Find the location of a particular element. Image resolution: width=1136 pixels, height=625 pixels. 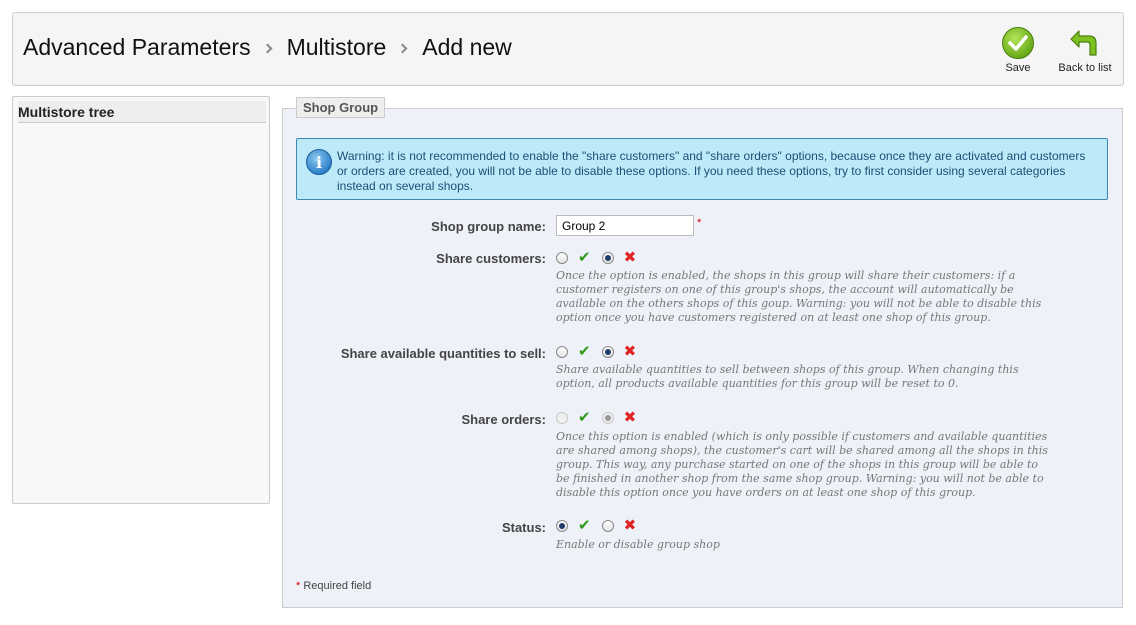

shop-group-name-label: Shop group name: is located at coordinates (488, 226).